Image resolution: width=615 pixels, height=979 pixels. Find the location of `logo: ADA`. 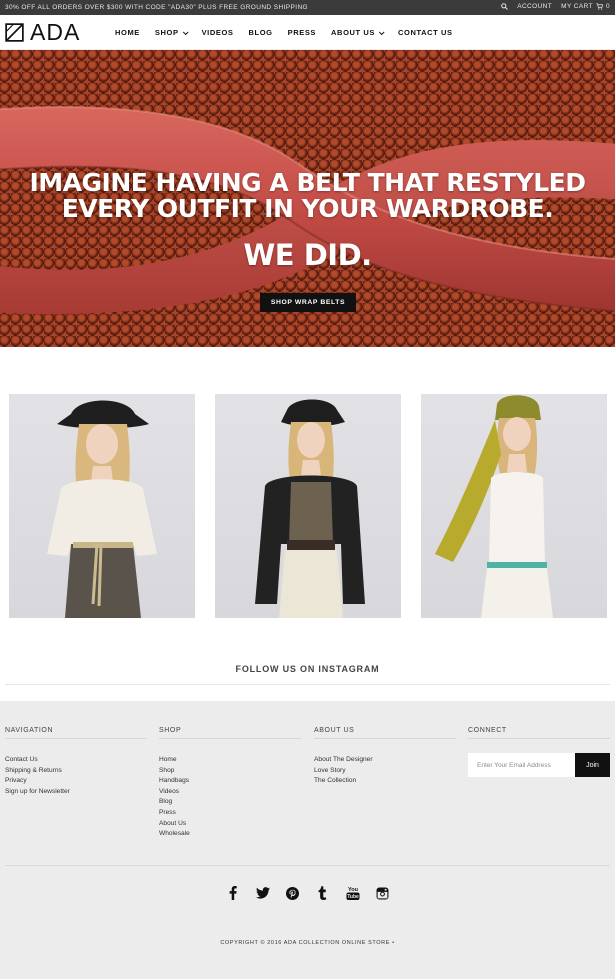

logo: ADA is located at coordinates (43, 32).